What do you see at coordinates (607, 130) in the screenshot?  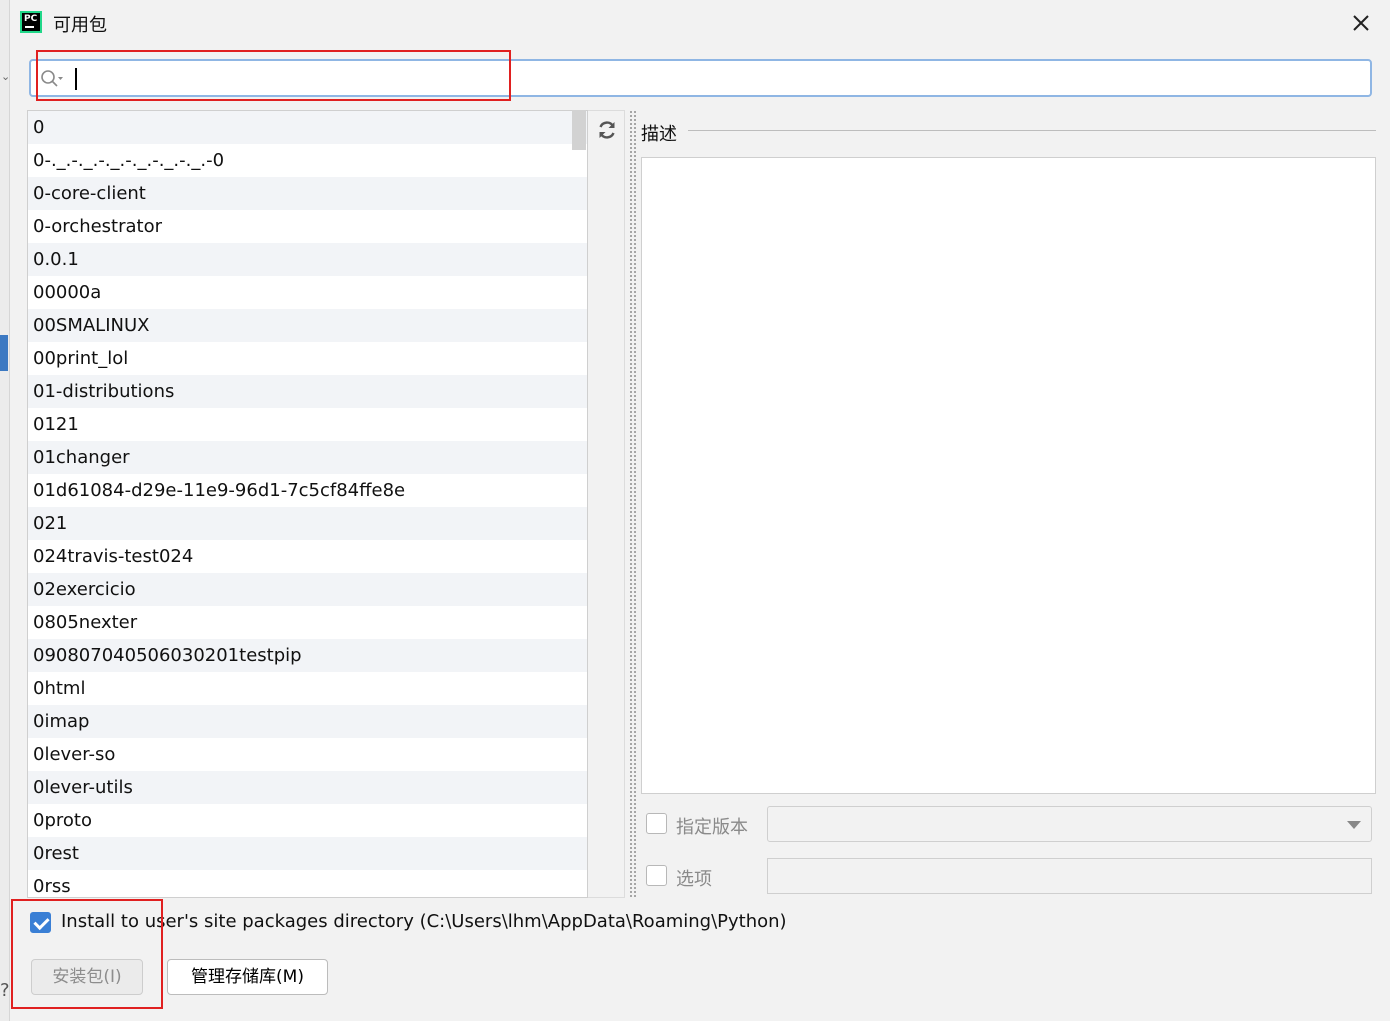 I see `refresh-icon` at bounding box center [607, 130].